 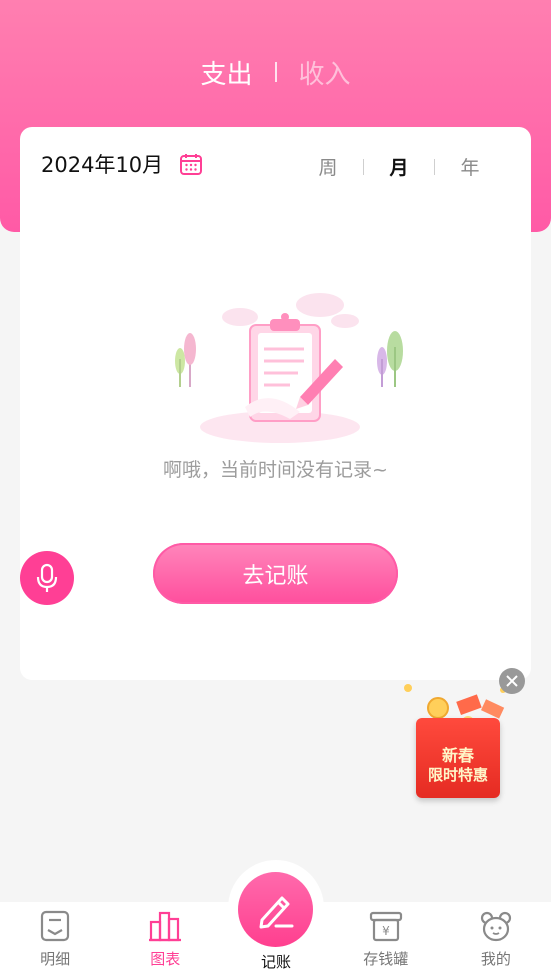 I want to click on chart-icon, so click(x=165, y=926).